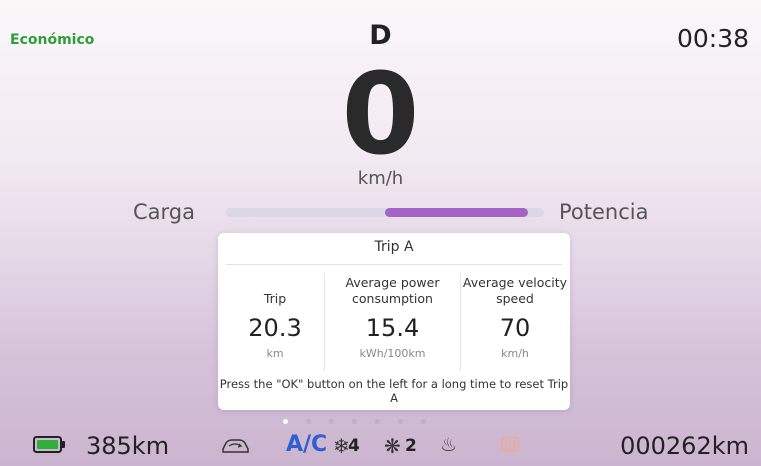 This screenshot has height=466, width=761. Describe the element at coordinates (392, 290) in the screenshot. I see `avg-consumption-label: Average power consumption` at that location.